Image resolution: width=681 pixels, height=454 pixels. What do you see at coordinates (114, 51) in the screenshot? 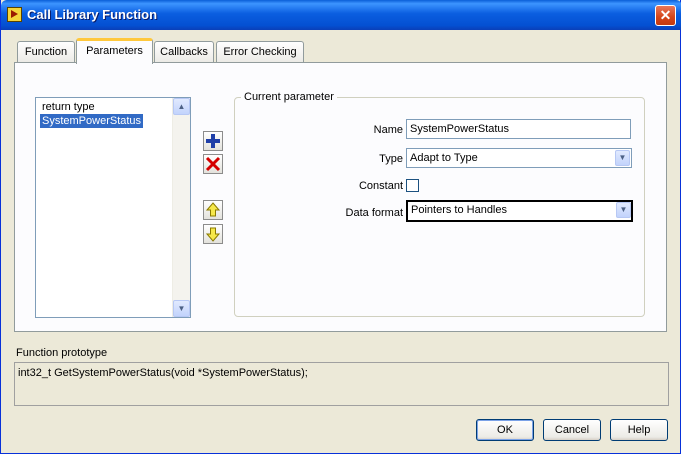
I see `tab-parameters: Parameters` at bounding box center [114, 51].